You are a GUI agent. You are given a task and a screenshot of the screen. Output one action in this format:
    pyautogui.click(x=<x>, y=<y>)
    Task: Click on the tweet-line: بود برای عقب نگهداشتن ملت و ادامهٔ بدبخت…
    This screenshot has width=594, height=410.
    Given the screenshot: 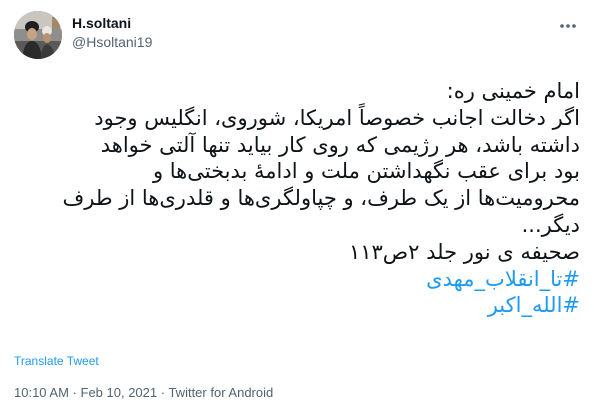 What is the action you would take?
    pyautogui.click(x=366, y=171)
    